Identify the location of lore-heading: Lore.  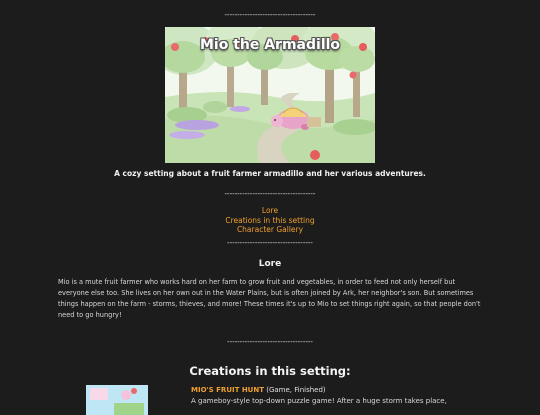
(270, 264).